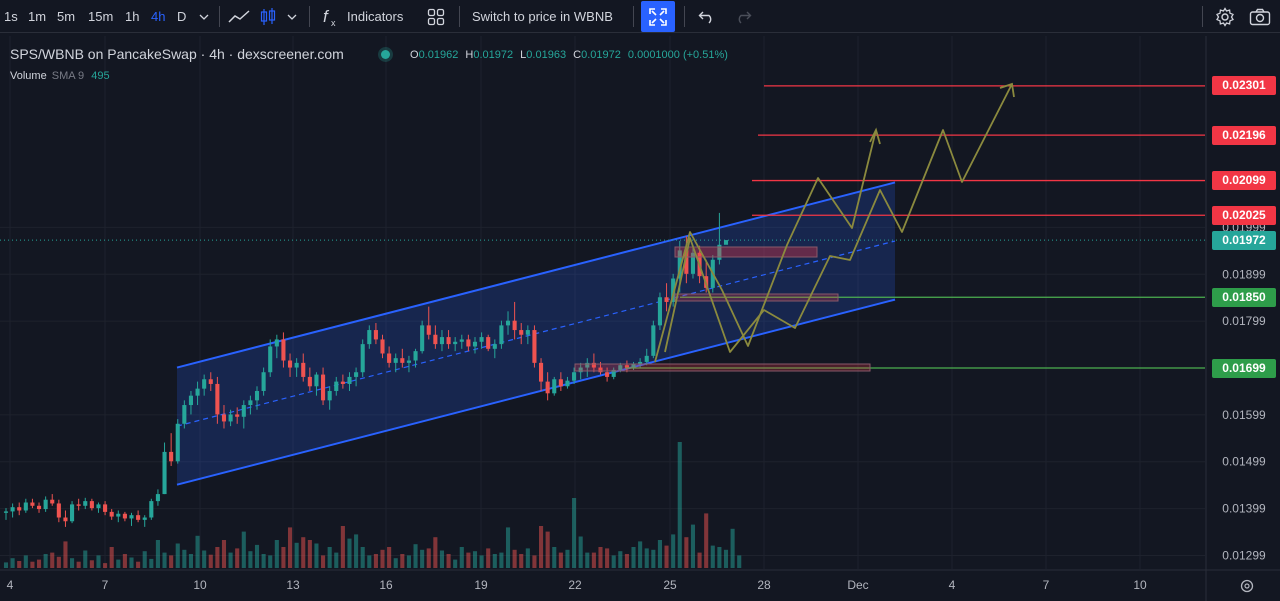 This screenshot has height=601, width=1280. I want to click on volume-legend: Volume SMA 9 495, so click(60, 76).